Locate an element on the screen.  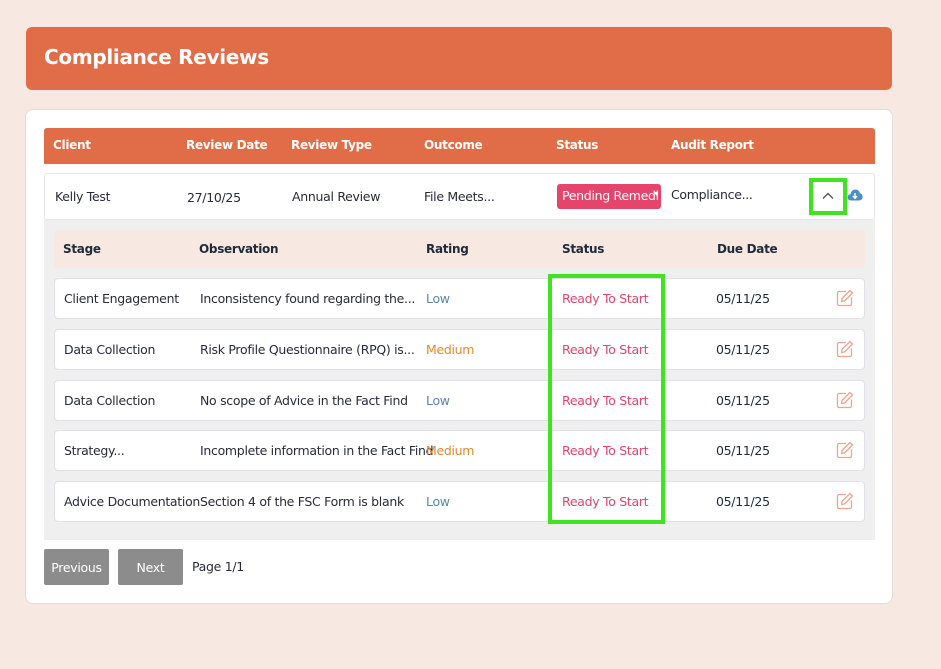
column-outcome: Outcome is located at coordinates (453, 145).